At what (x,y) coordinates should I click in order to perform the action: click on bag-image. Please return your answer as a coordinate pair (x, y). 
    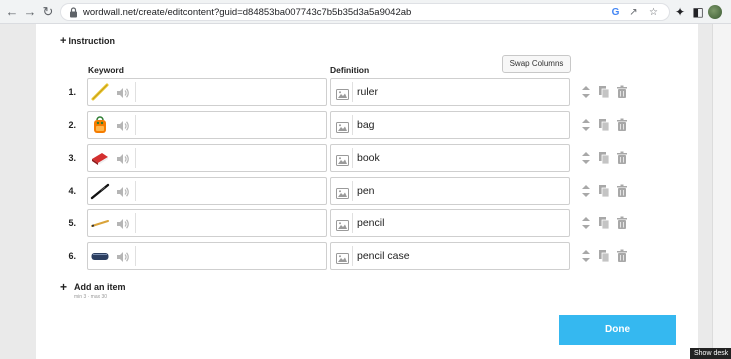
    Looking at the image, I should click on (100, 125).